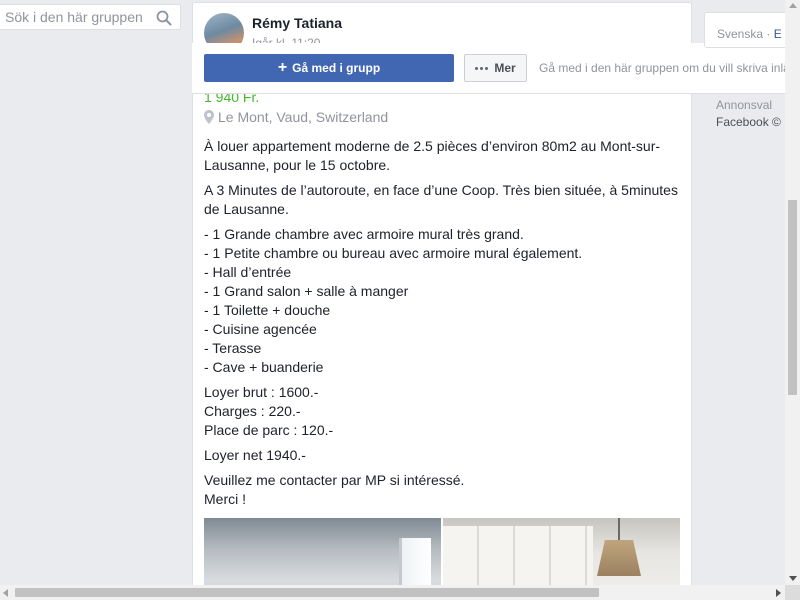  Describe the element at coordinates (778, 34) in the screenshot. I see `language-link: E` at that location.